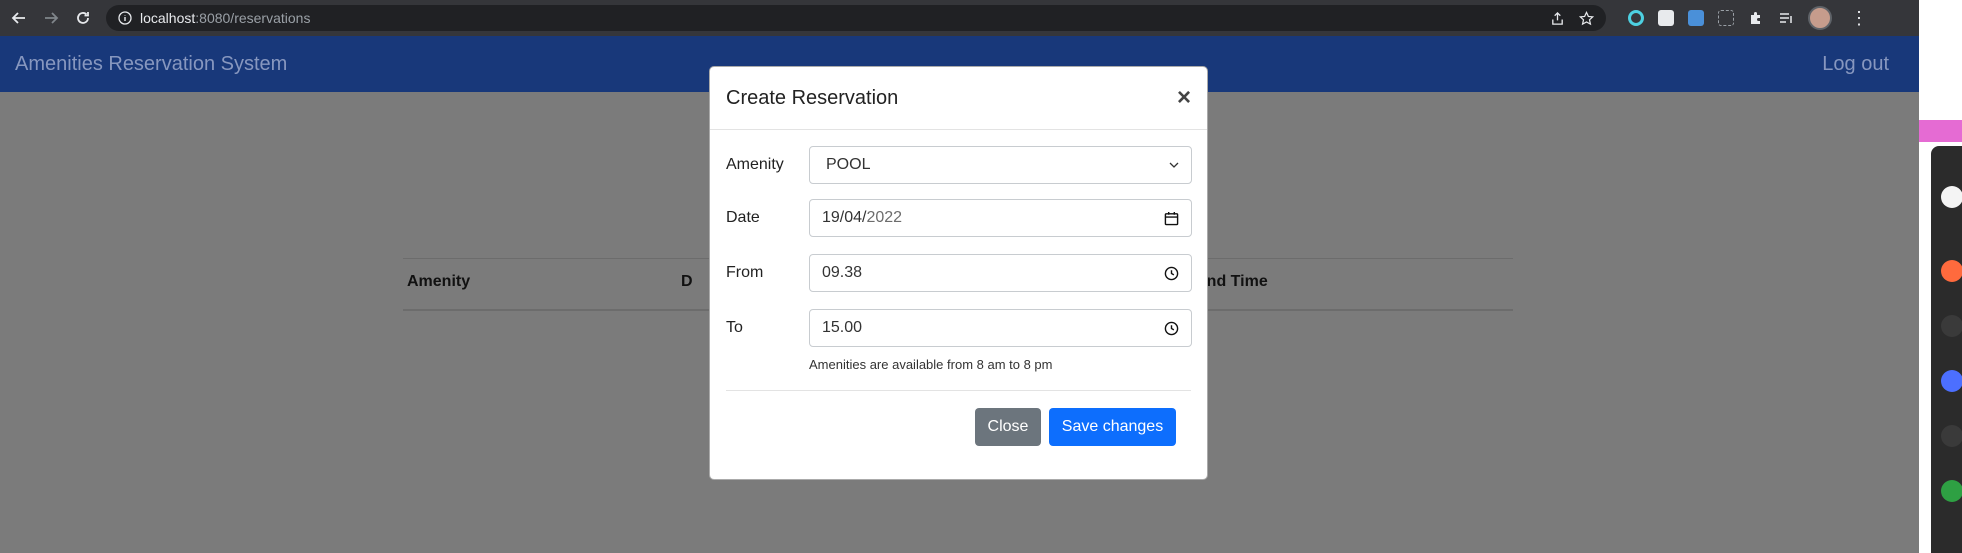 The height and width of the screenshot is (553, 1962). What do you see at coordinates (958, 390) in the screenshot?
I see `modal-footer-divider` at bounding box center [958, 390].